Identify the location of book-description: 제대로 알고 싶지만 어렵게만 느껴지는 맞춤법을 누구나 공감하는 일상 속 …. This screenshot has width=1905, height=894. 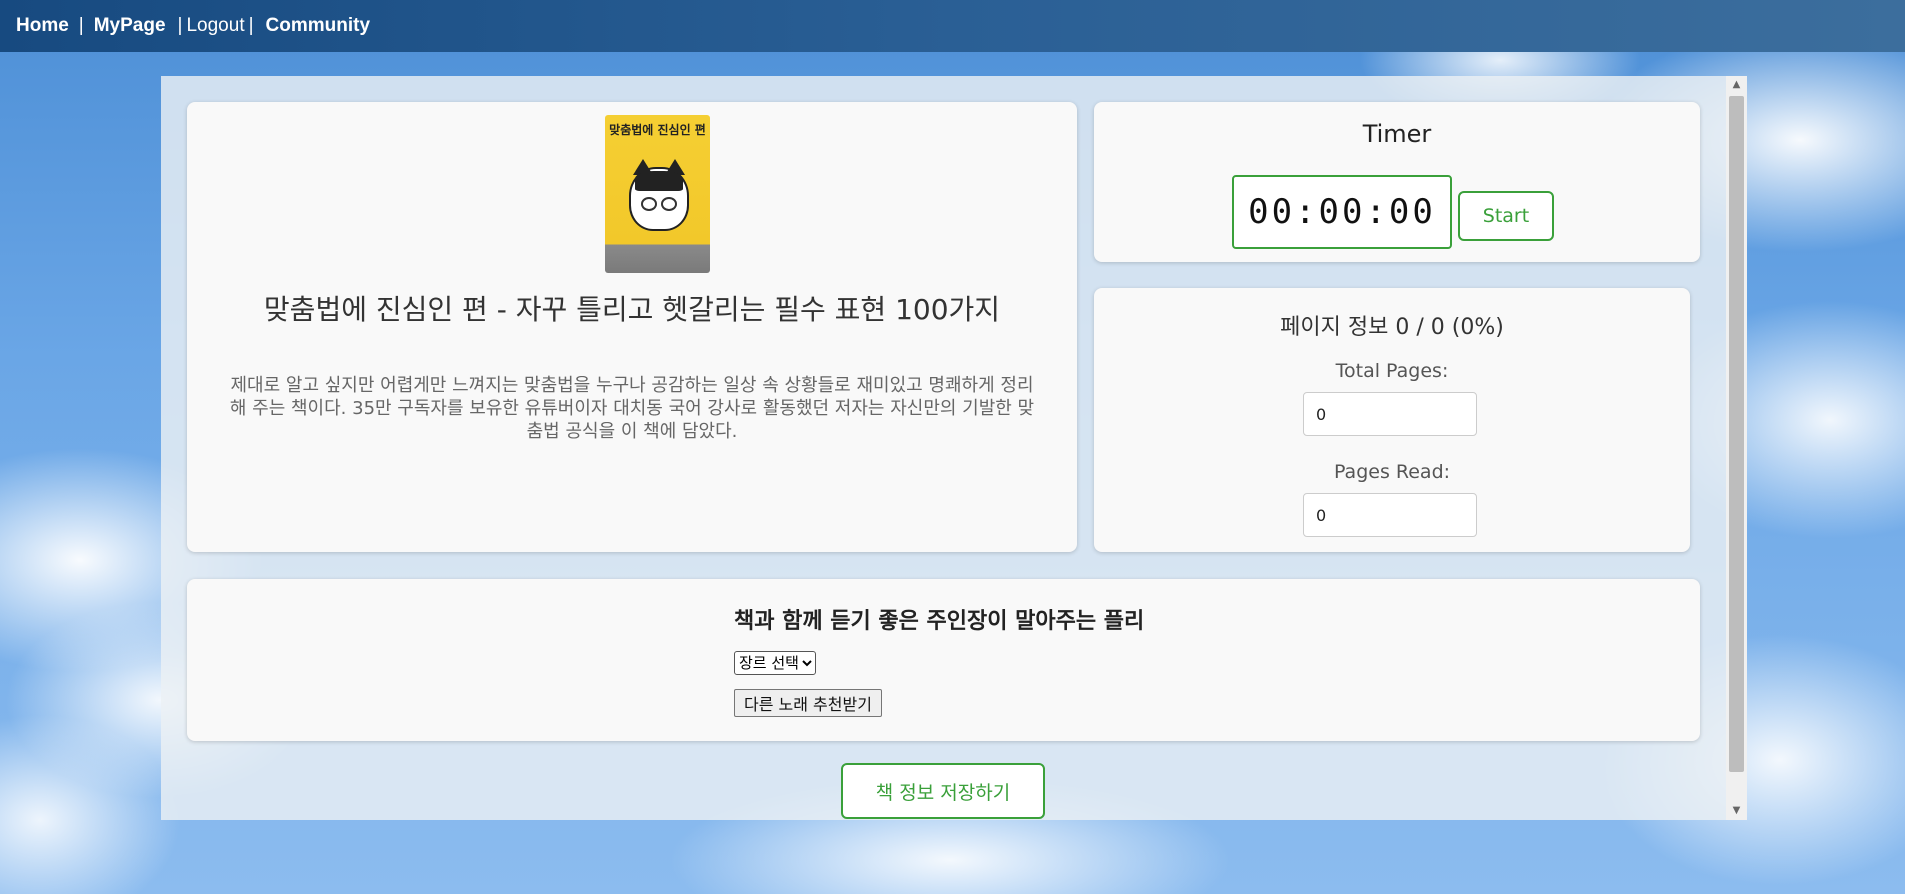
(632, 408).